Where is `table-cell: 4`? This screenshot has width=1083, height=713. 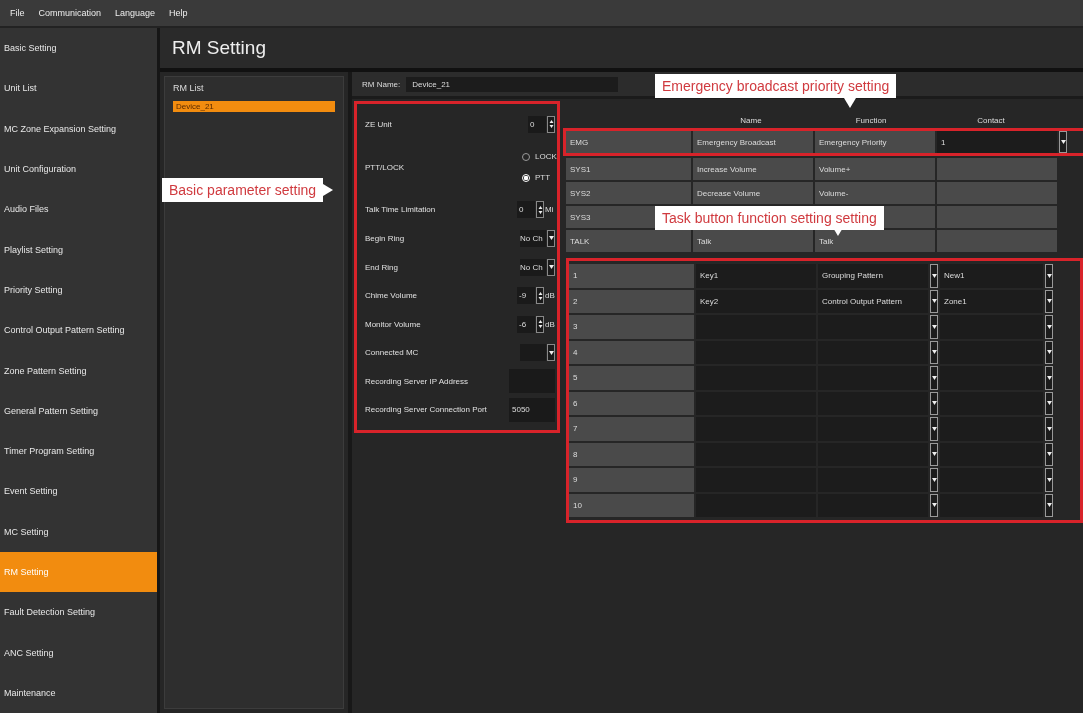 table-cell: 4 is located at coordinates (631, 352).